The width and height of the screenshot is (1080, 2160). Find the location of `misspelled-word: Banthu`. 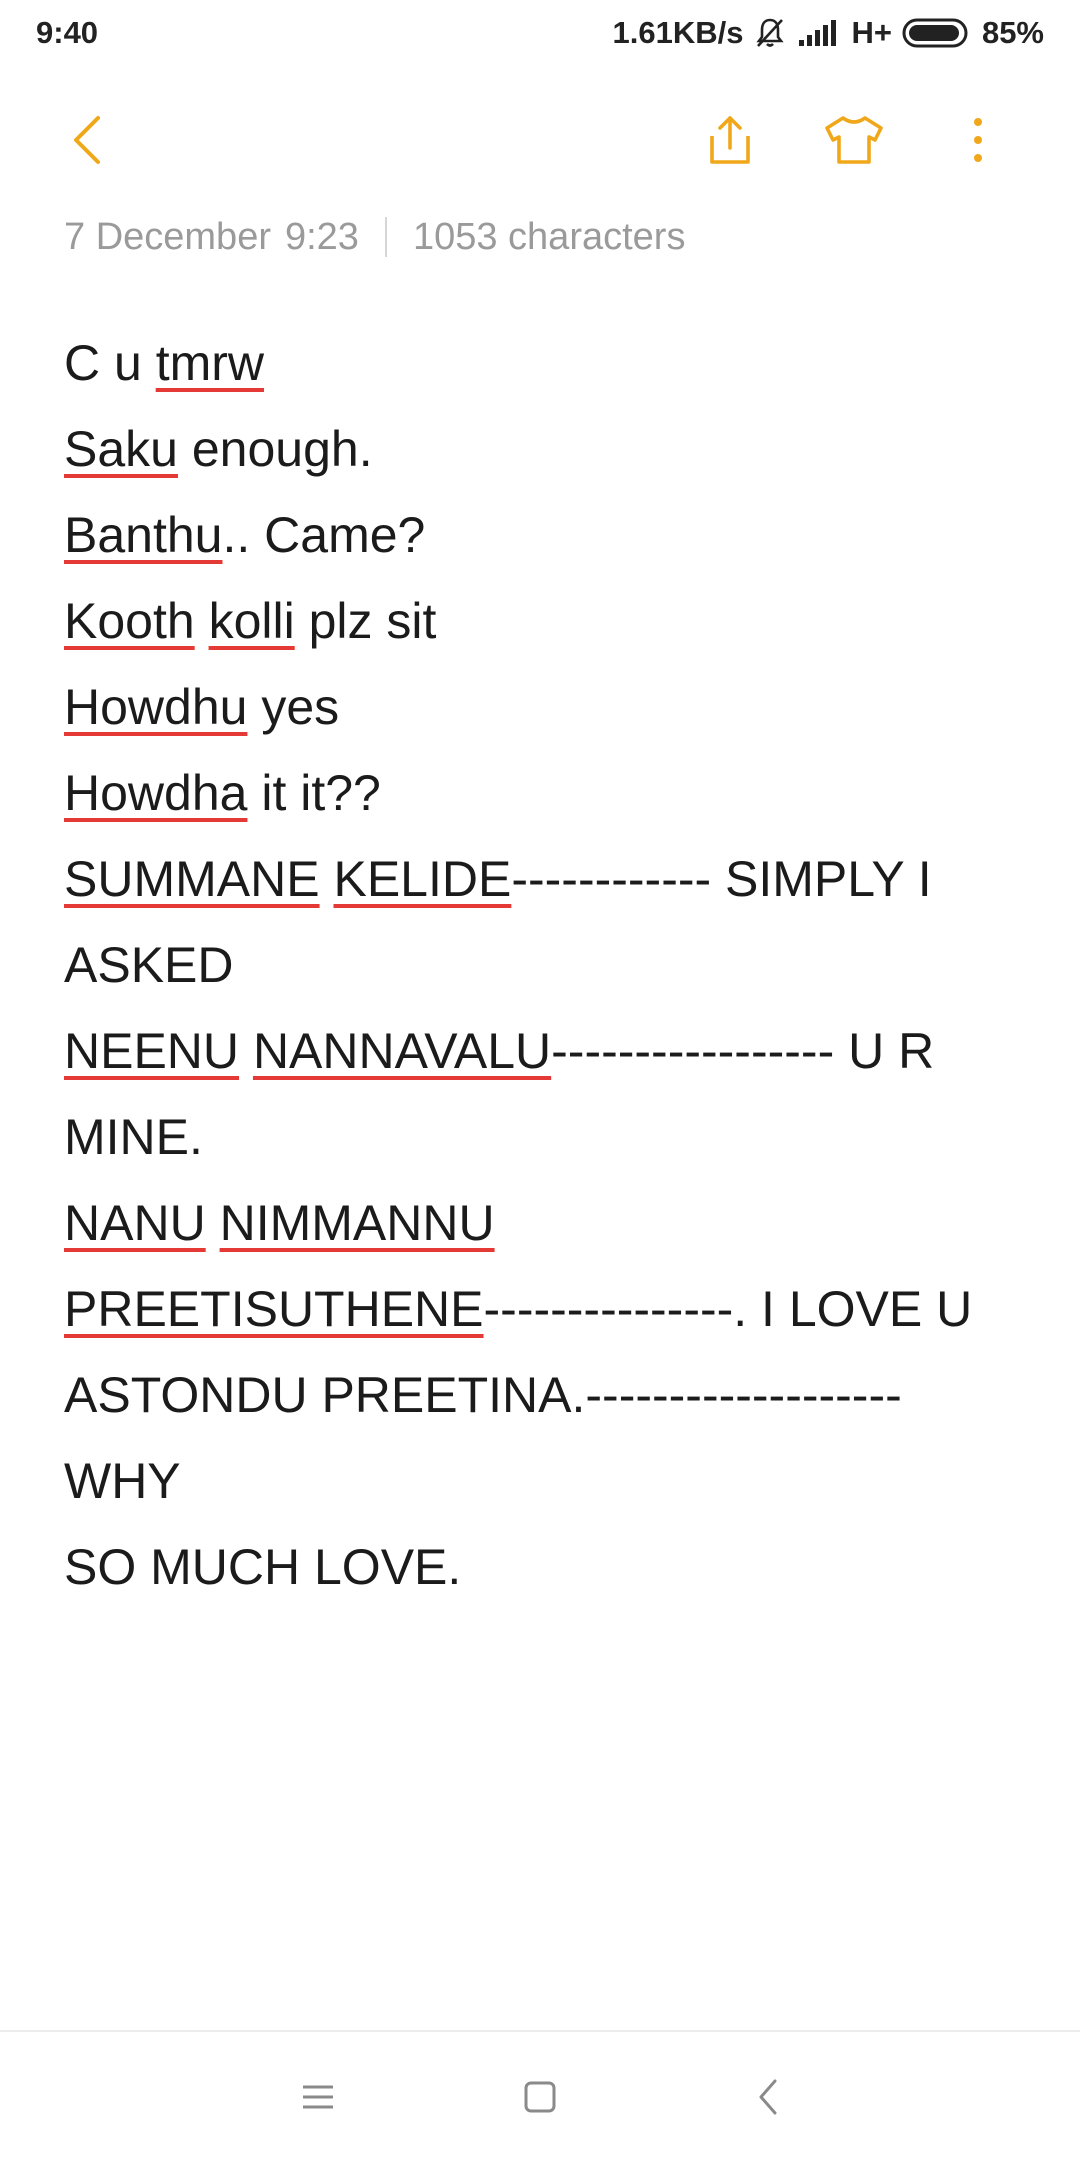

misspelled-word: Banthu is located at coordinates (143, 535).